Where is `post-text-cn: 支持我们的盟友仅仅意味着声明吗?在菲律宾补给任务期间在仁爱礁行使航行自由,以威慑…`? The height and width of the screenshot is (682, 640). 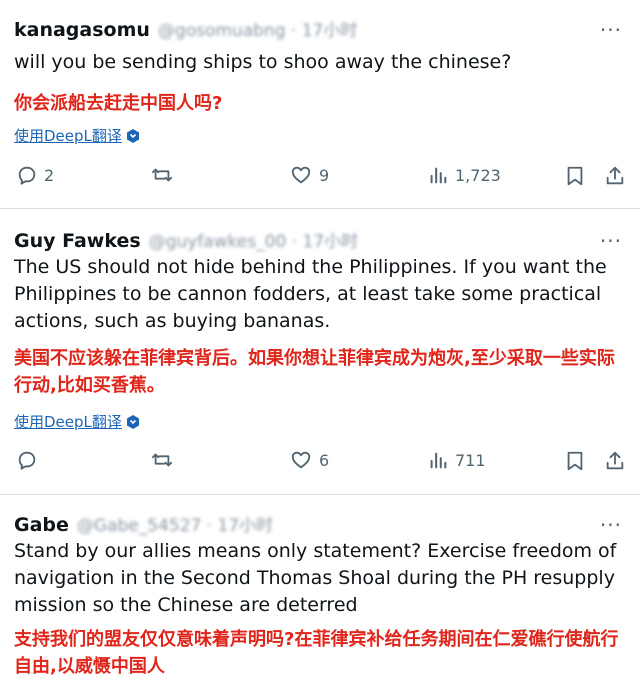 post-text-cn: 支持我们的盟友仅仅意味着声明吗?在菲律宾补给任务期间在仁爱礁行使航行自由,以威慑… is located at coordinates (316, 653).